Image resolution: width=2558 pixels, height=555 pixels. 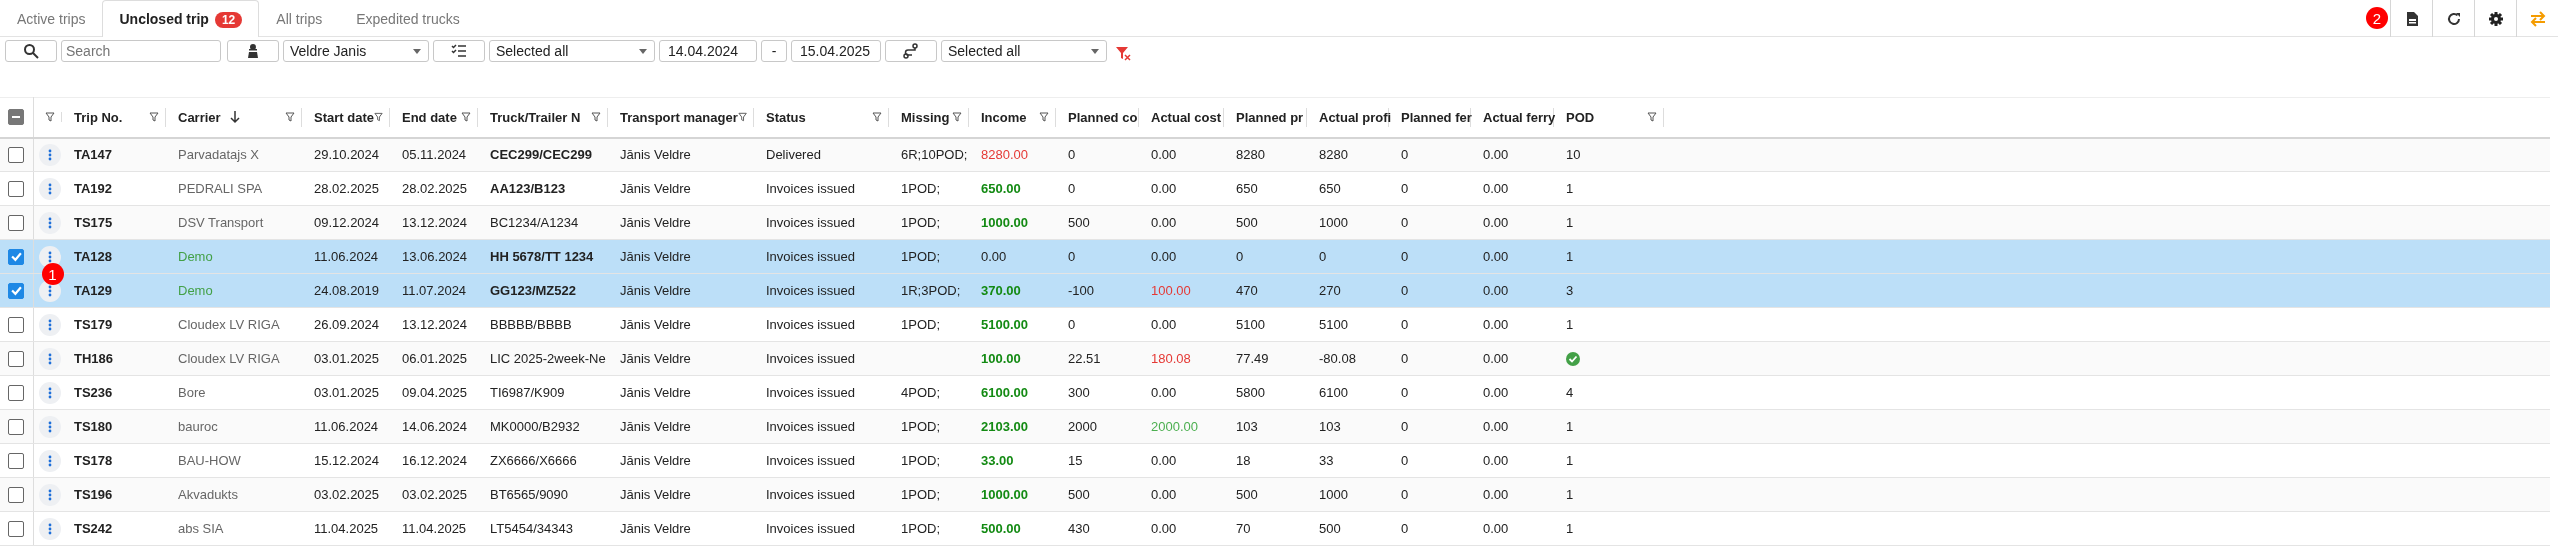 I want to click on actual-profit: 1000, so click(x=1333, y=222).